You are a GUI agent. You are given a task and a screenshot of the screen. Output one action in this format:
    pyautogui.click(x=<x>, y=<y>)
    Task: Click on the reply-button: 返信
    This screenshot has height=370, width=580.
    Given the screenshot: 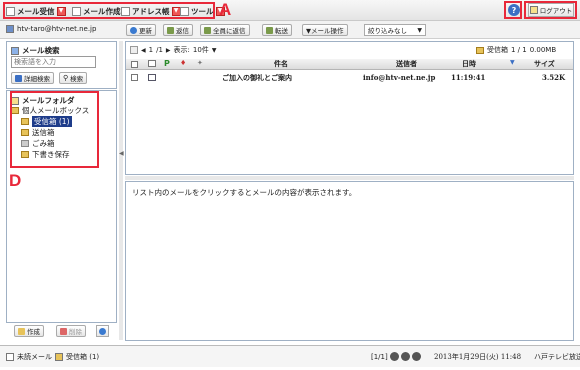 What is the action you would take?
    pyautogui.click(x=178, y=30)
    